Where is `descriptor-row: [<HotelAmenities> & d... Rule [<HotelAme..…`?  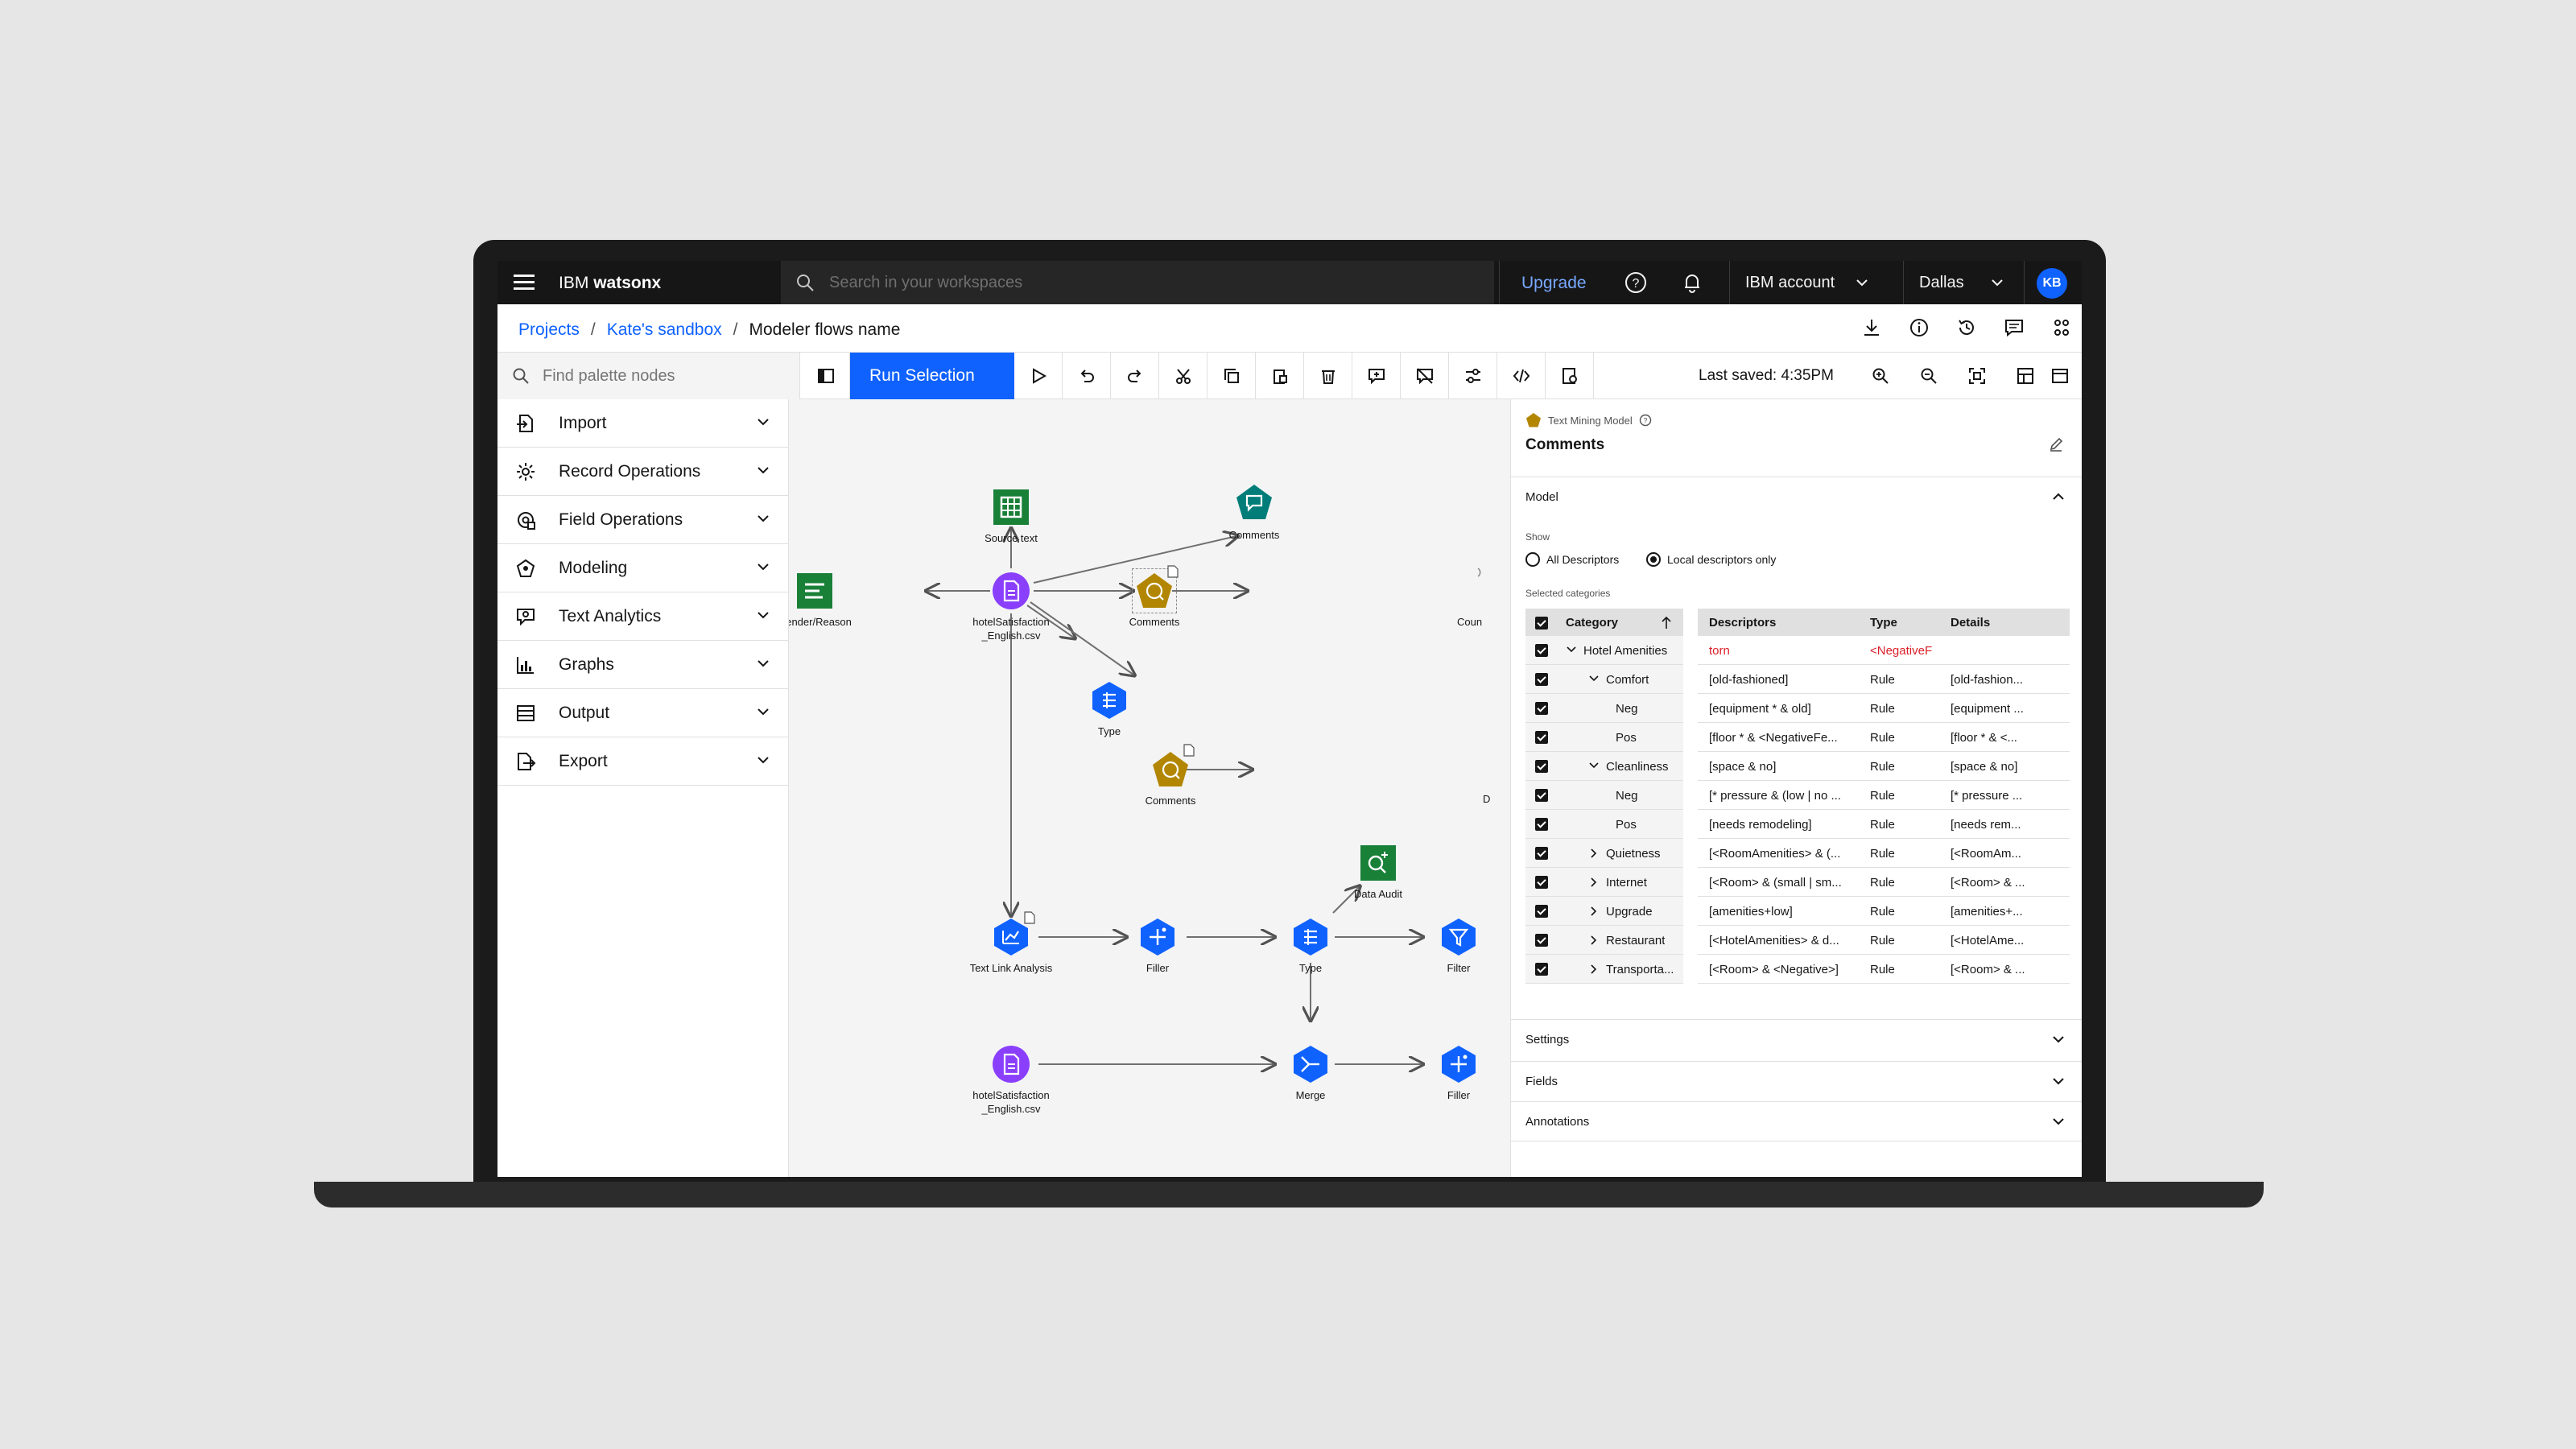
descriptor-row: [<HotelAmenities> & d... Rule [<HotelAme..… is located at coordinates (1884, 940).